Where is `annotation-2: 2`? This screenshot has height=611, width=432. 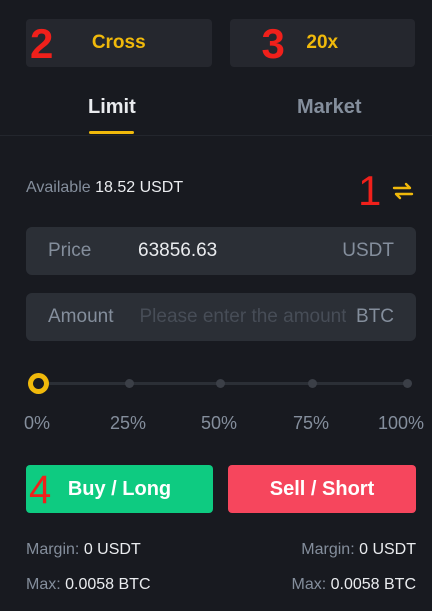
annotation-2: 2 is located at coordinates (42, 43).